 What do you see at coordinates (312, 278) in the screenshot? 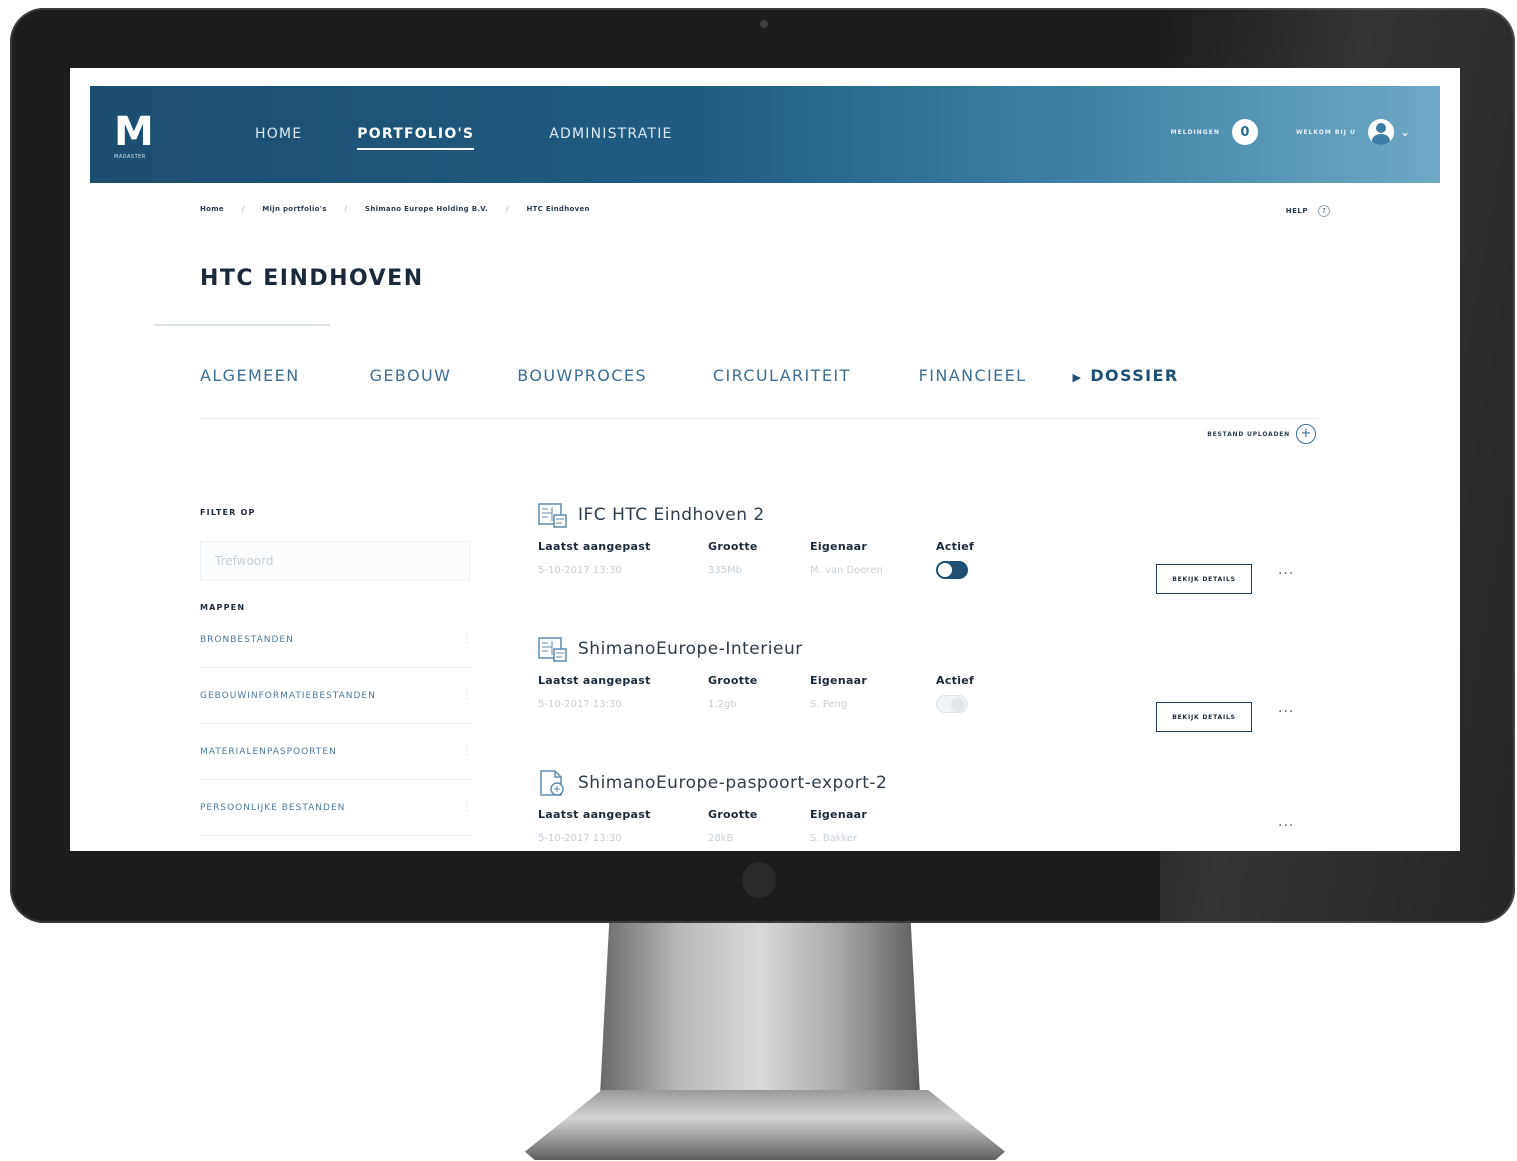
I see `page-title: HTC EINDHOVEN` at bounding box center [312, 278].